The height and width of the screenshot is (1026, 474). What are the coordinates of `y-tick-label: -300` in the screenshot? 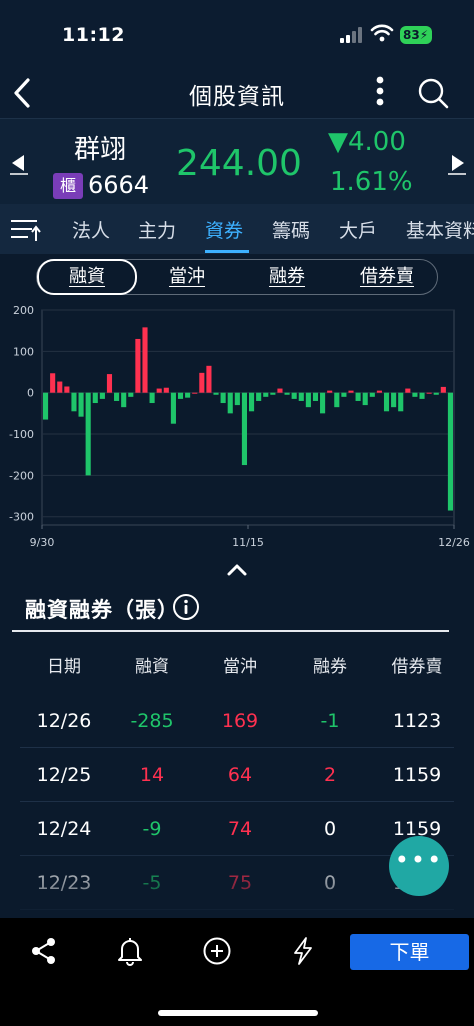 It's located at (21, 517).